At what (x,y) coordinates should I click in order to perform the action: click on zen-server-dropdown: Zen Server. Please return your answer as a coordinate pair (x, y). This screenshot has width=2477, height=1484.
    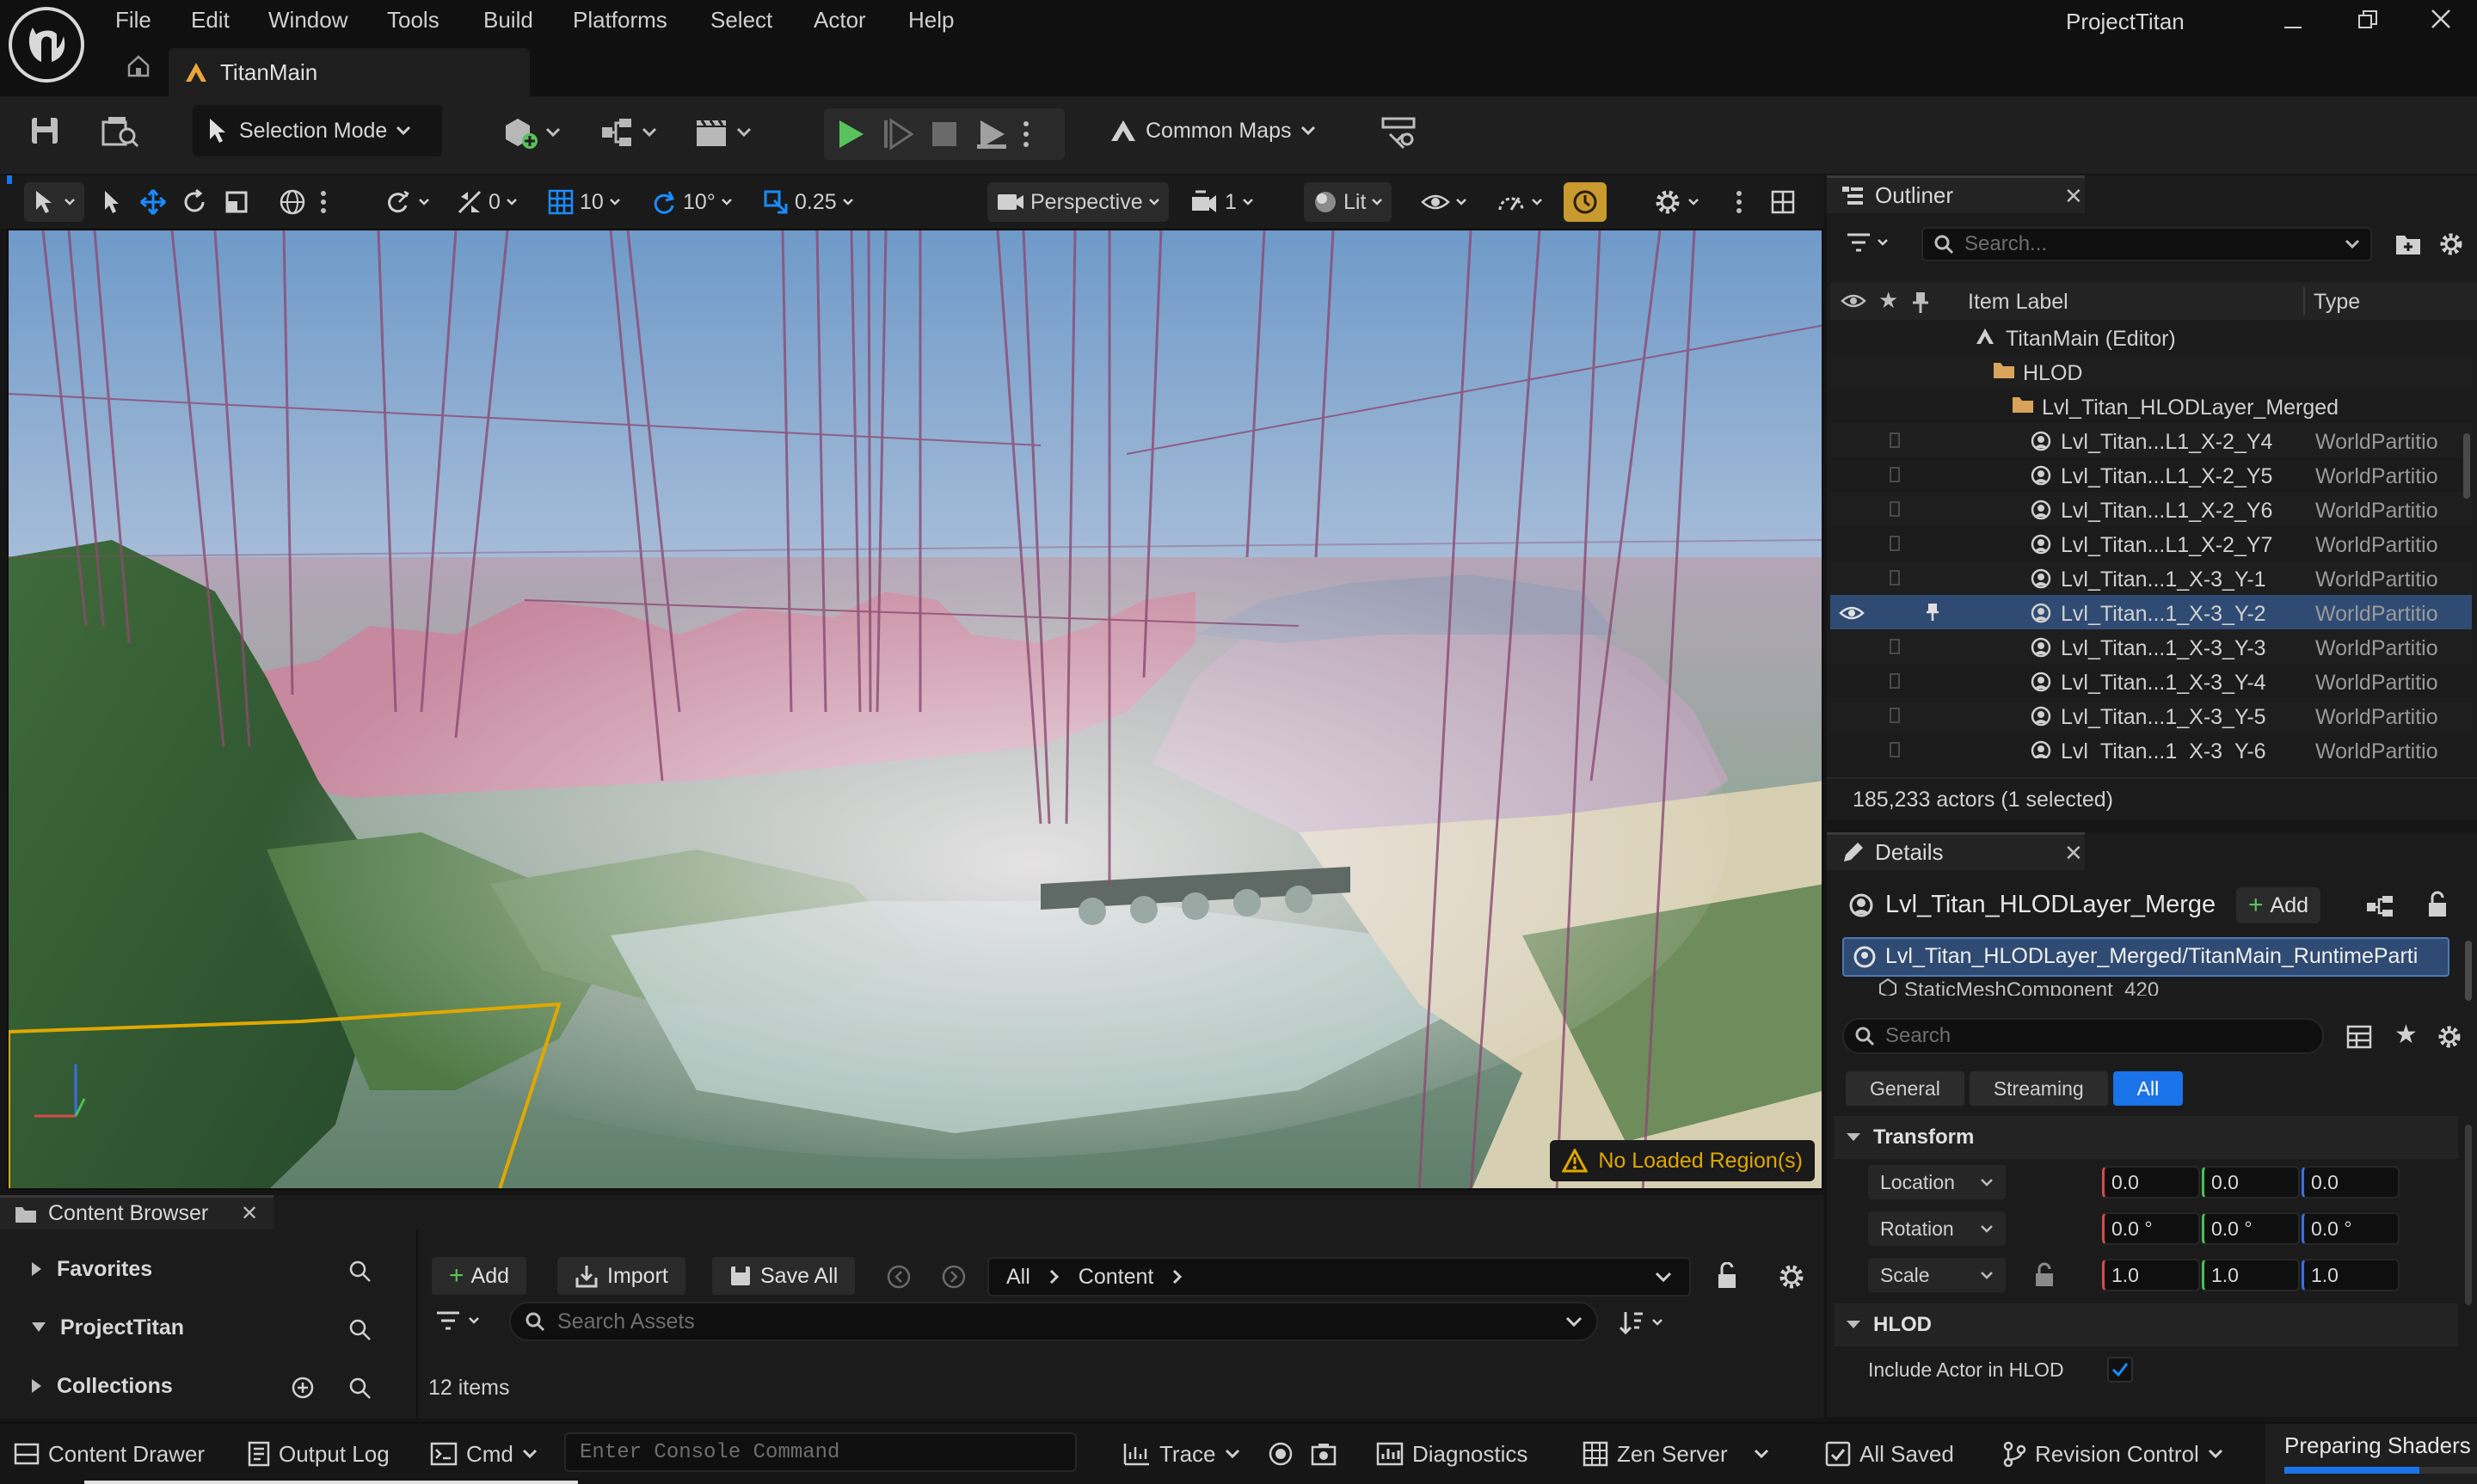
    Looking at the image, I should click on (1676, 1454).